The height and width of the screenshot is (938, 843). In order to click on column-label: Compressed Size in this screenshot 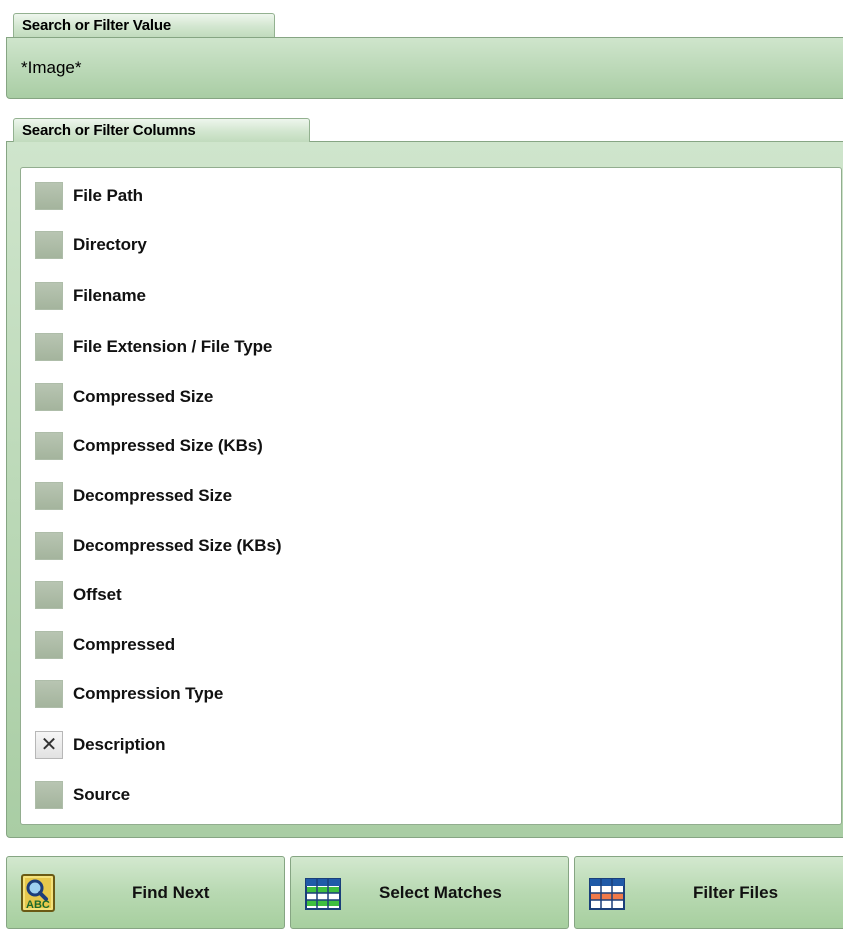, I will do `click(143, 396)`.